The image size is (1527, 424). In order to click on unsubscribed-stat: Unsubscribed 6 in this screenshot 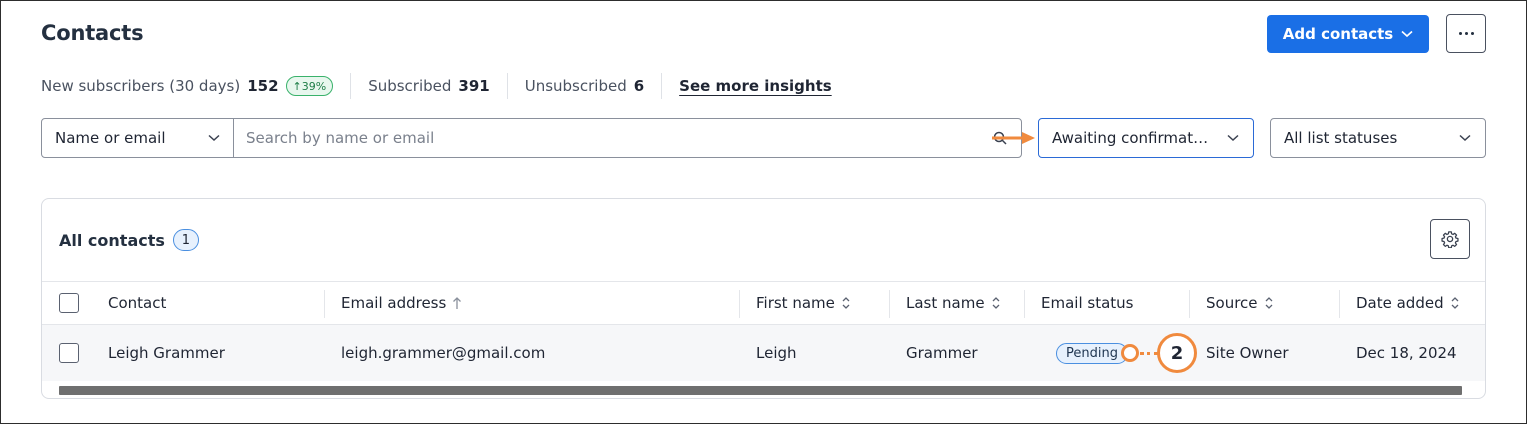, I will do `click(593, 86)`.